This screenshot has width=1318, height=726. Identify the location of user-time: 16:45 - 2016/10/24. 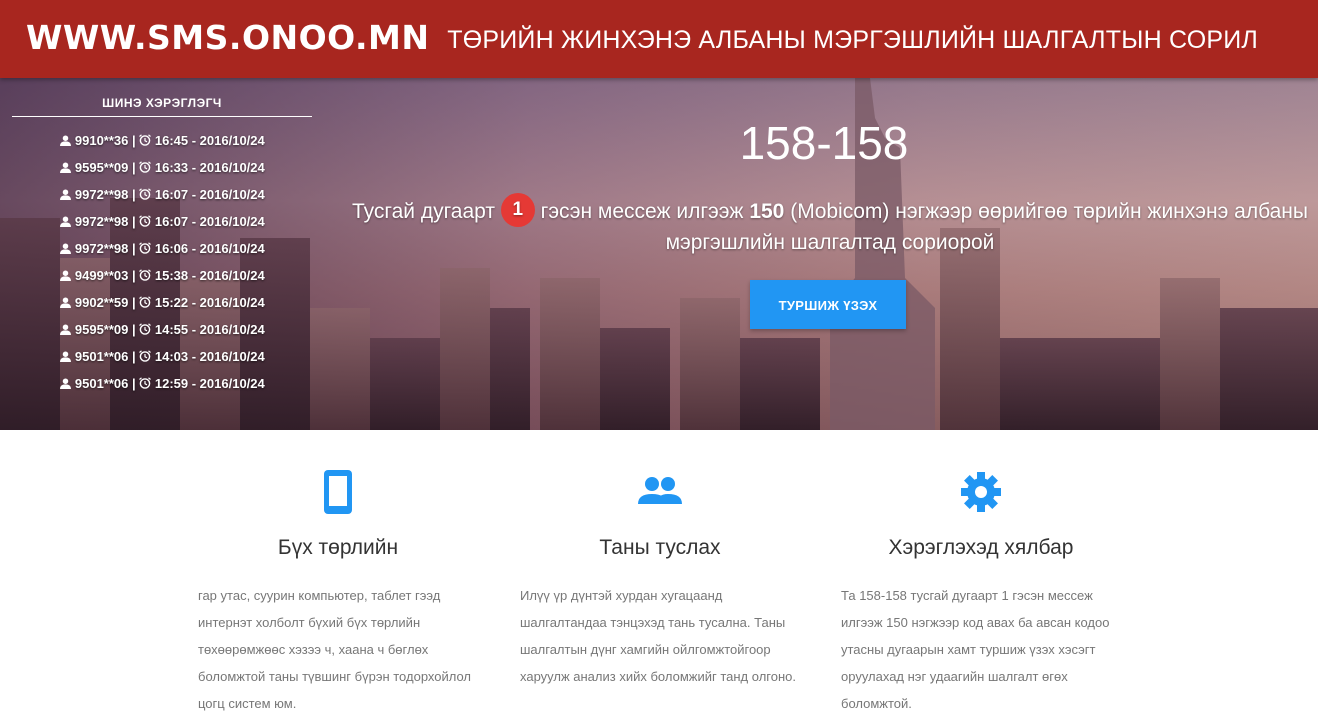
(209, 140).